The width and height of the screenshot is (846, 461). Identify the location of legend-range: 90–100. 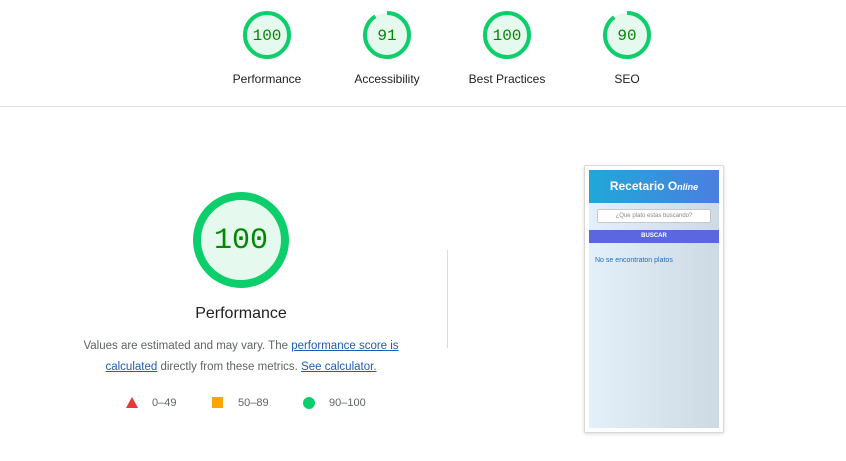
(347, 403).